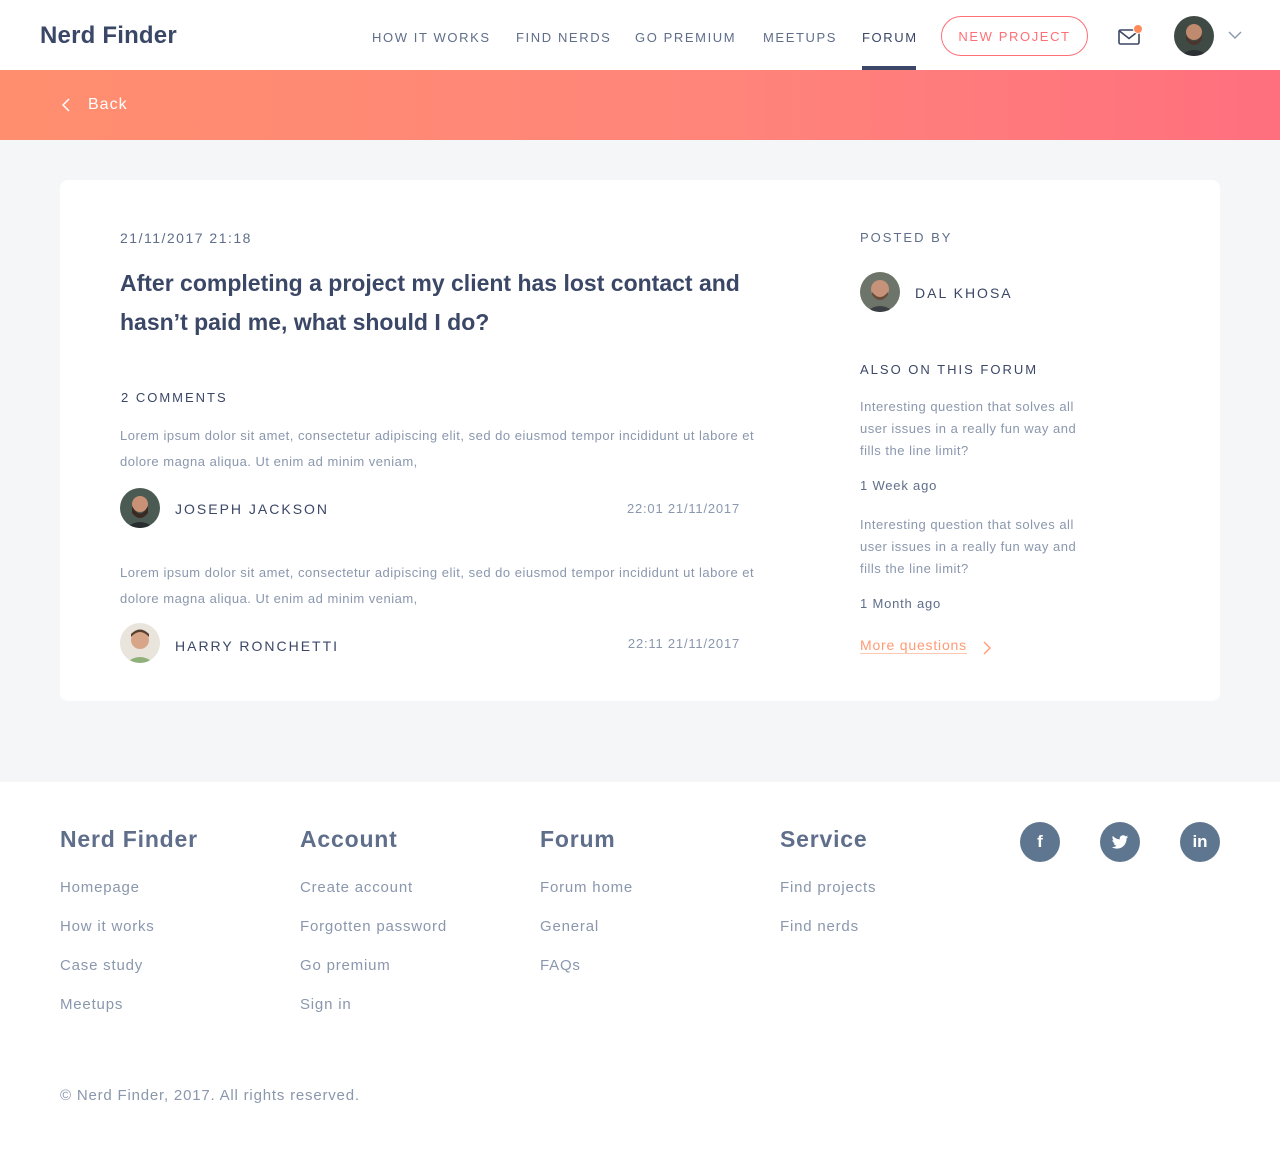  Describe the element at coordinates (129, 926) in the screenshot. I see `footer-link-how-it-works: How it works` at that location.